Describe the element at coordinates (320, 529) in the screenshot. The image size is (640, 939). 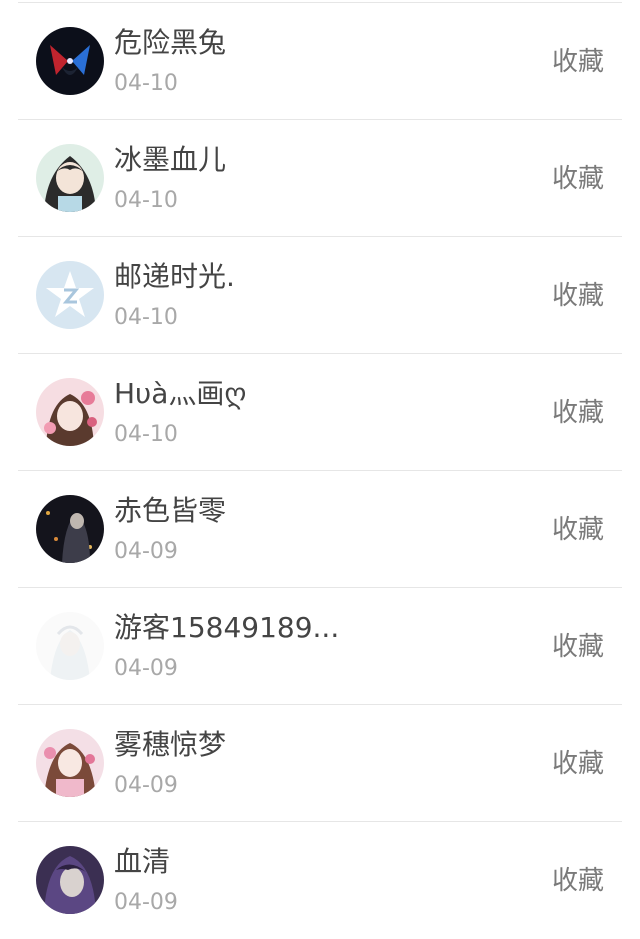
I see `list-item: 赤色皆零 04-09 收藏` at that location.